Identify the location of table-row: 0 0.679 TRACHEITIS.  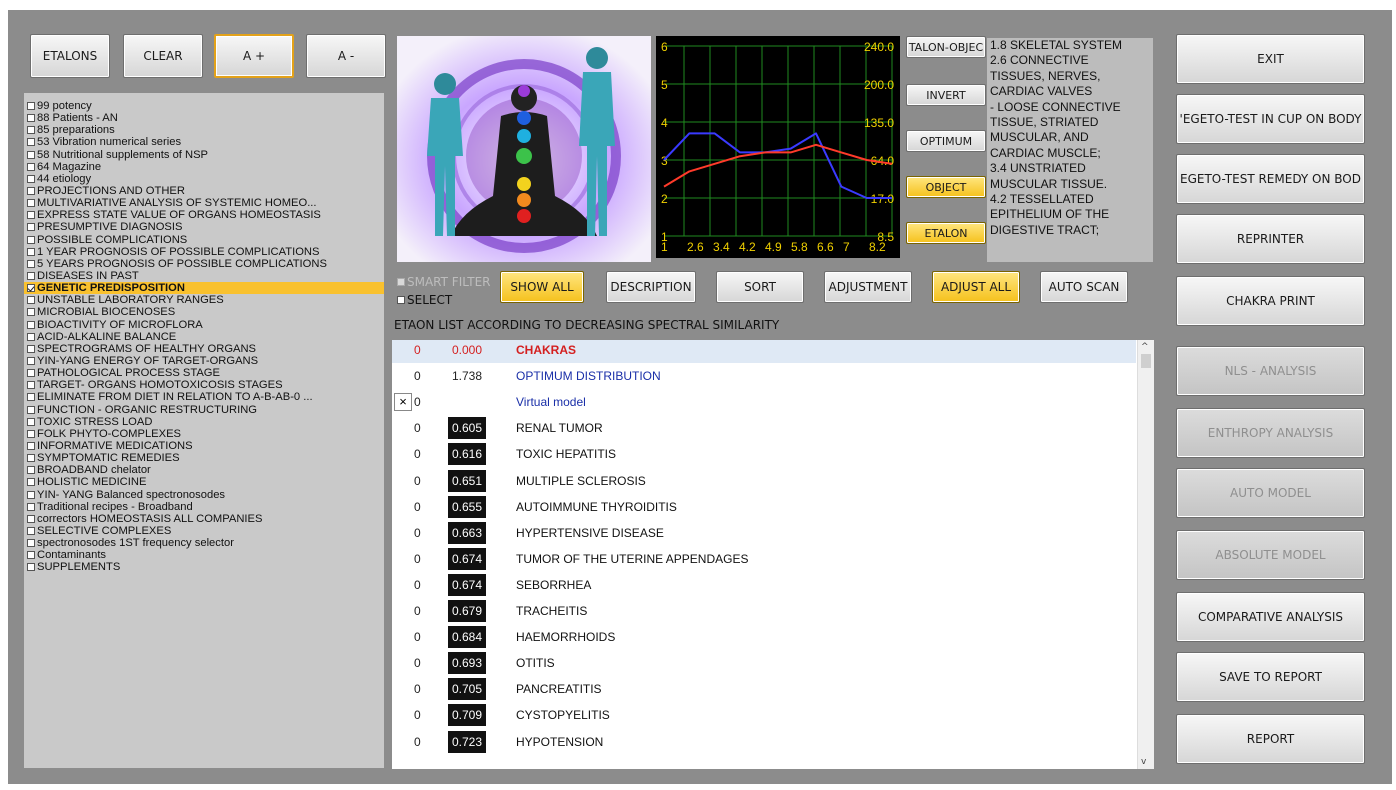
(764, 611).